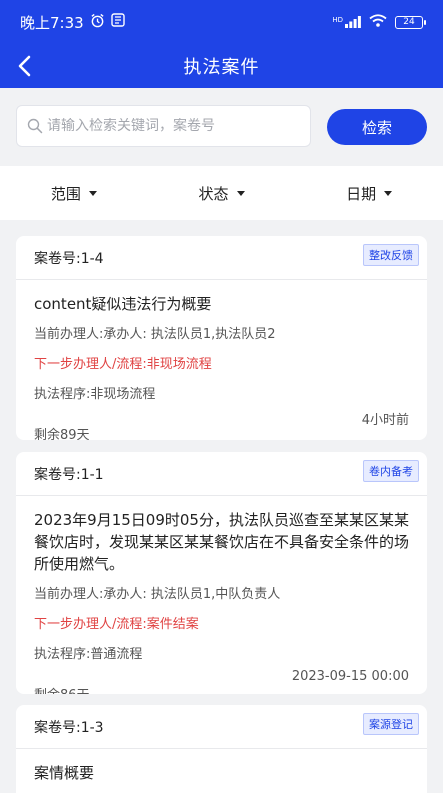  Describe the element at coordinates (385, 420) in the screenshot. I see `case-time: 4小时前` at that location.